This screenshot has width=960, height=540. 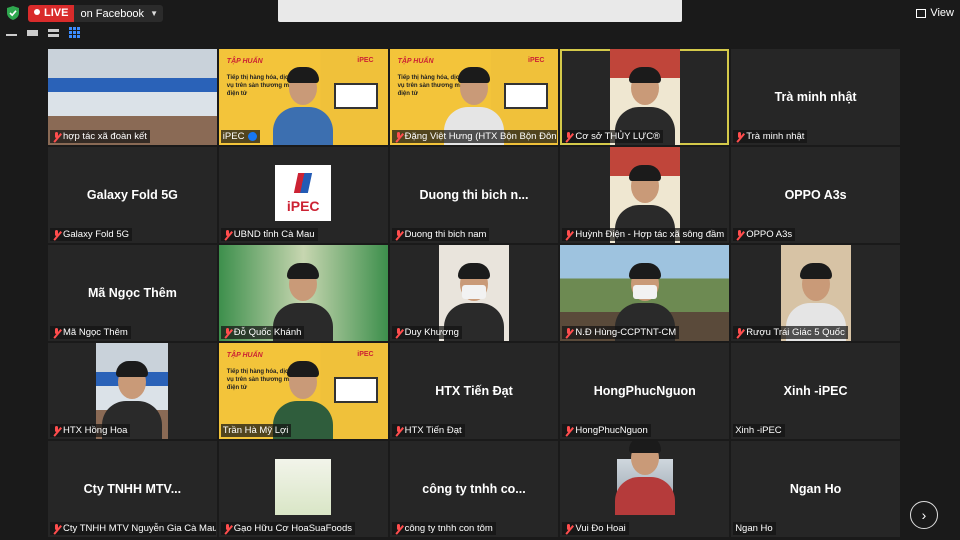 I want to click on participant-name-text: HTX Hồng Hoa, so click(x=95, y=430).